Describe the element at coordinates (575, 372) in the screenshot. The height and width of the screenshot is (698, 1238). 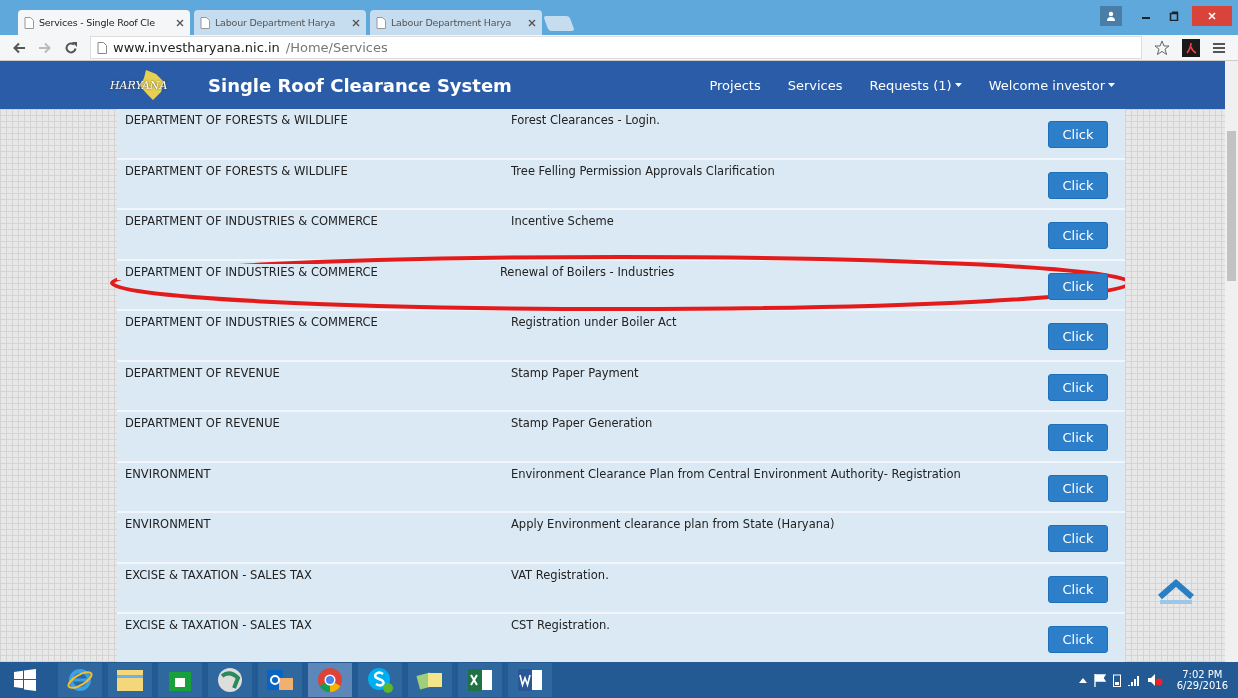
I see `service-name: Stamp Paper Payment` at that location.